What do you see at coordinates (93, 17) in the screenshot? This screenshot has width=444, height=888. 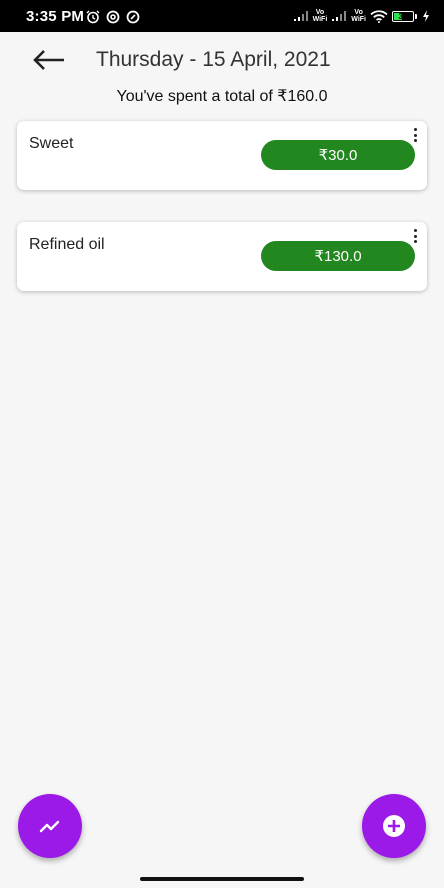 I see `alarm-icon` at bounding box center [93, 17].